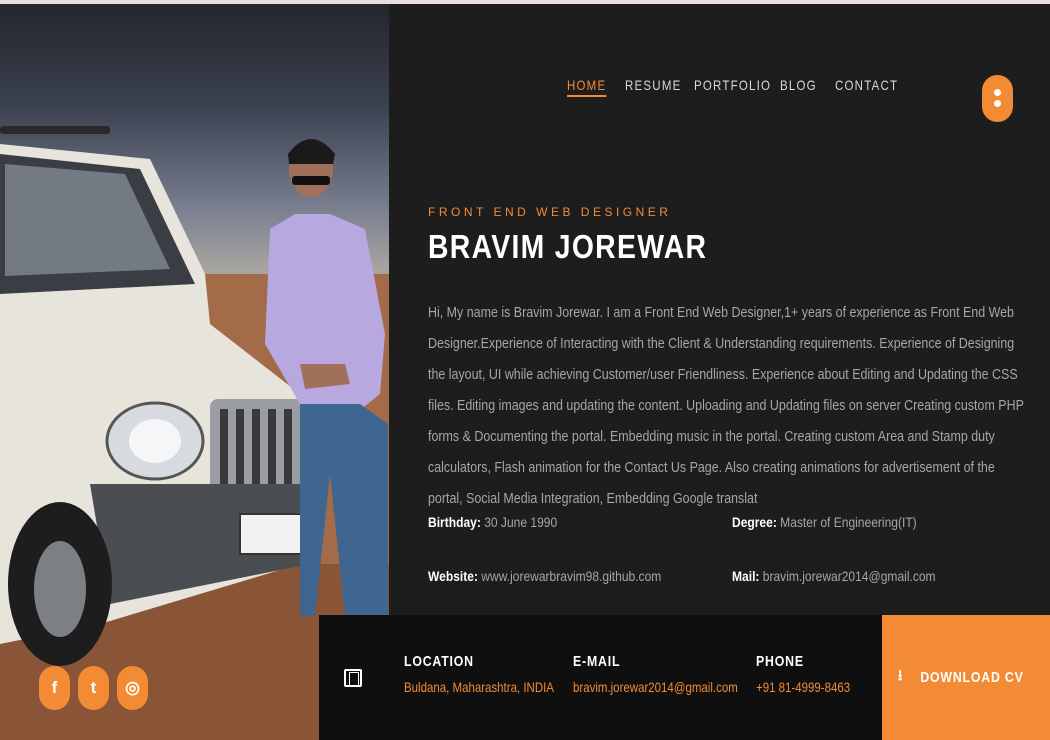 The width and height of the screenshot is (1050, 740). I want to click on birthday-label: Birthday:, so click(454, 522).